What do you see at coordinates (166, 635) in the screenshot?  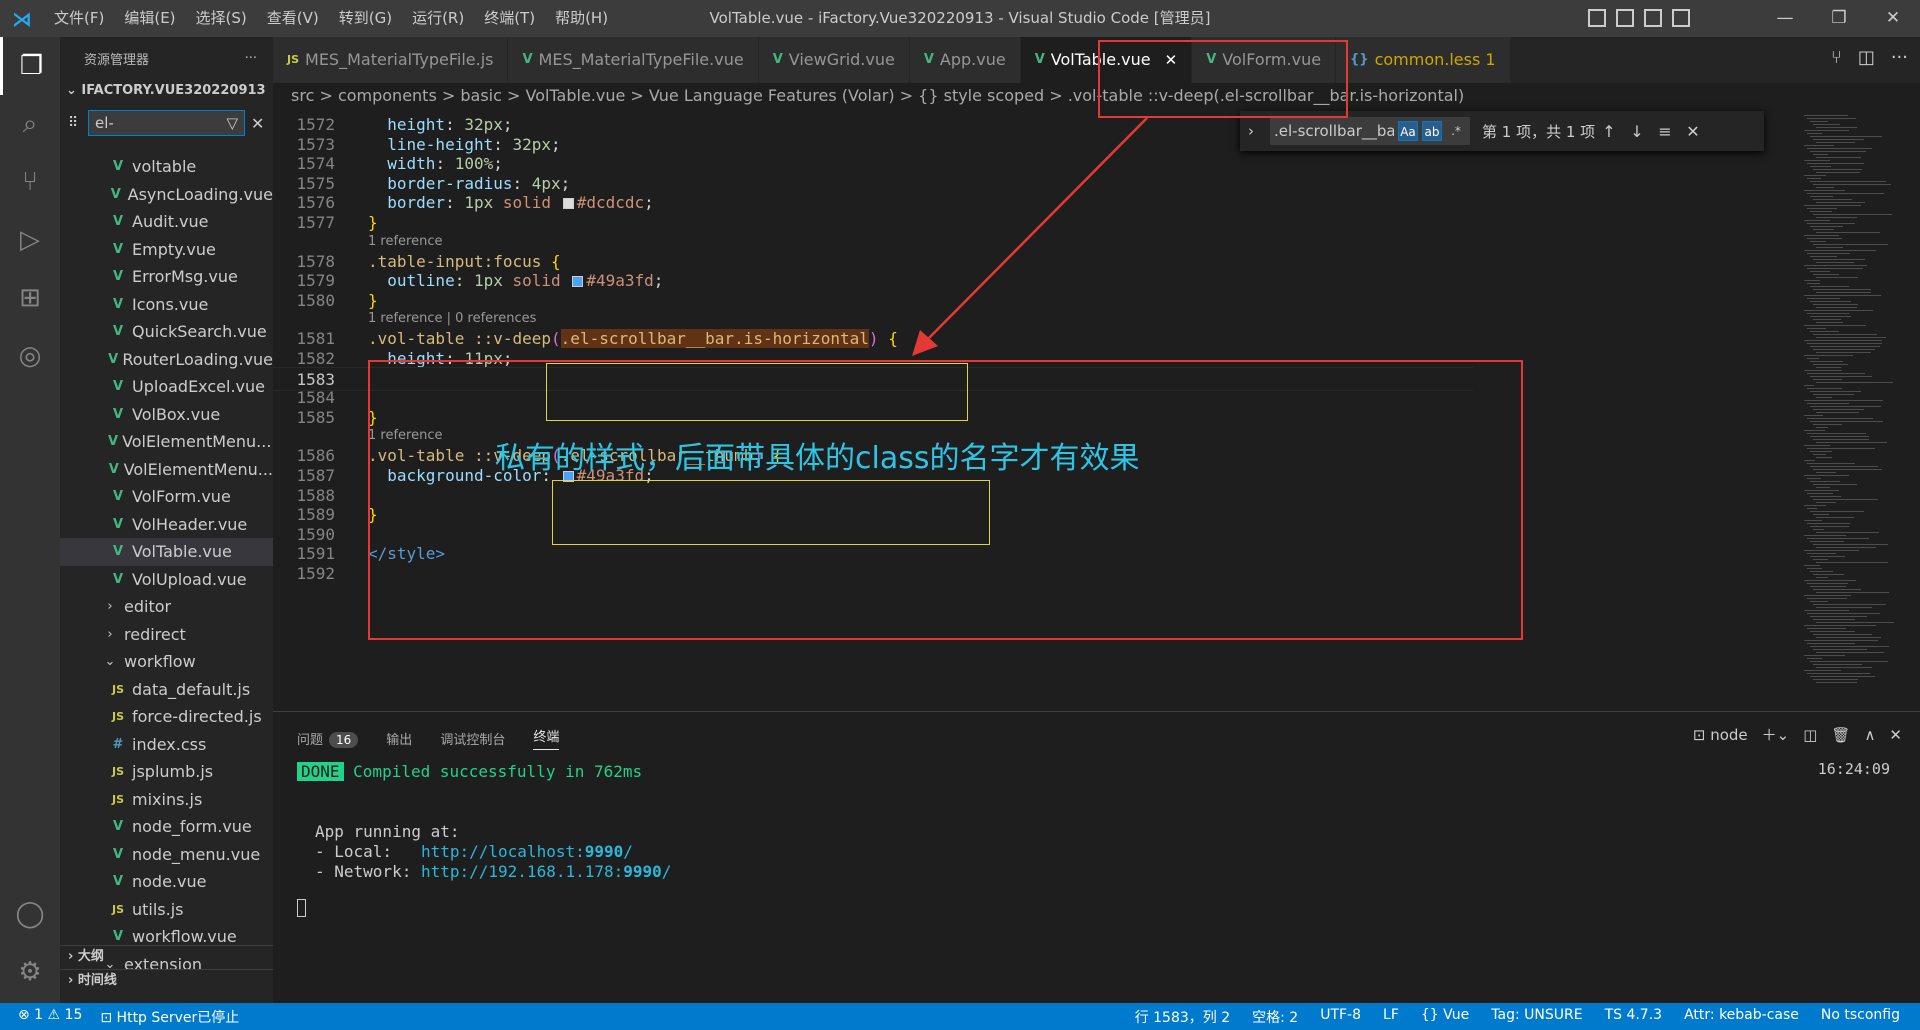 I see `folder-item: › redirect` at bounding box center [166, 635].